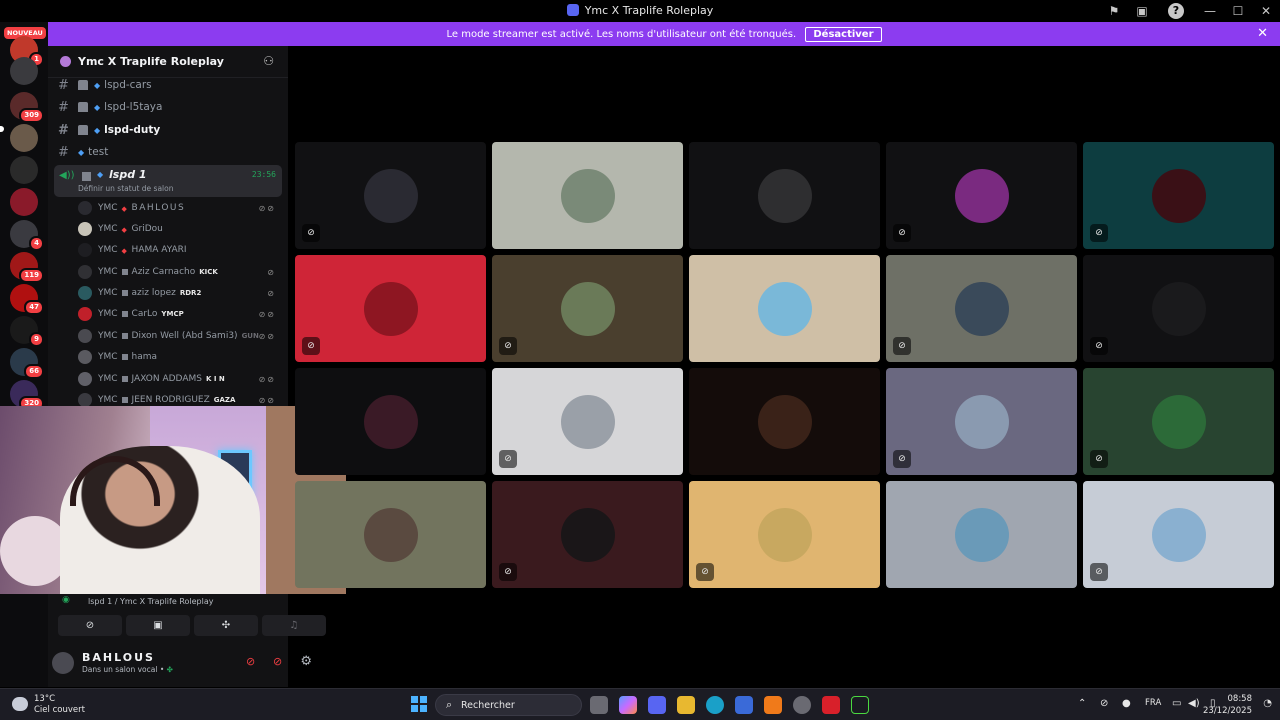 Image resolution: width=1280 pixels, height=720 pixels. I want to click on channel-test: # ◆ test, so click(170, 152).